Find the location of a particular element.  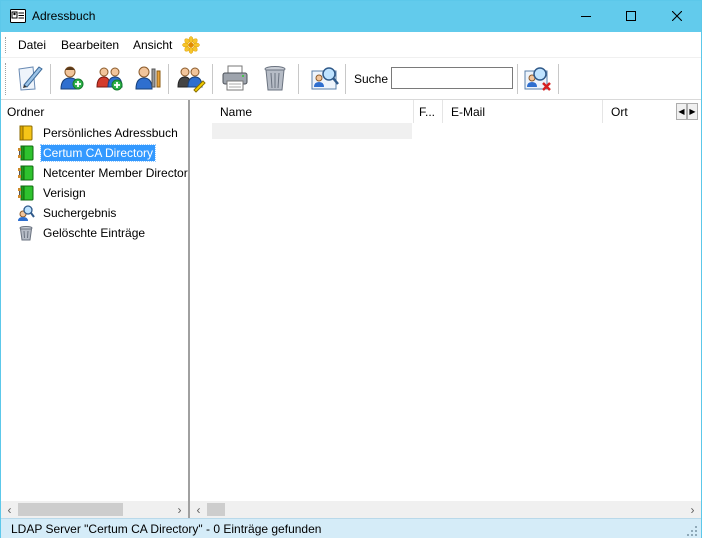

new-message-button is located at coordinates (30, 79).